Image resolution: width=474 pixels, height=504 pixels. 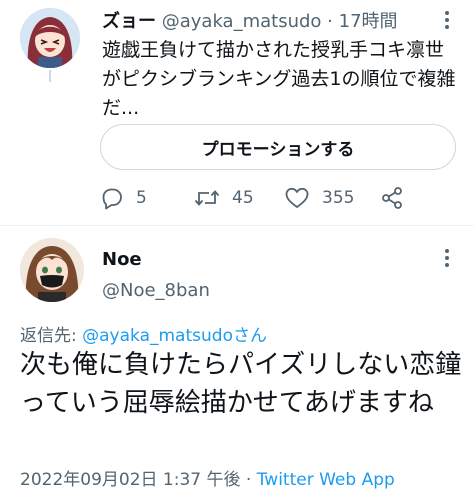 I want to click on tweet2-footer: 2022年09月02日 1:37 午後 · Twitter Web App, so click(x=207, y=480).